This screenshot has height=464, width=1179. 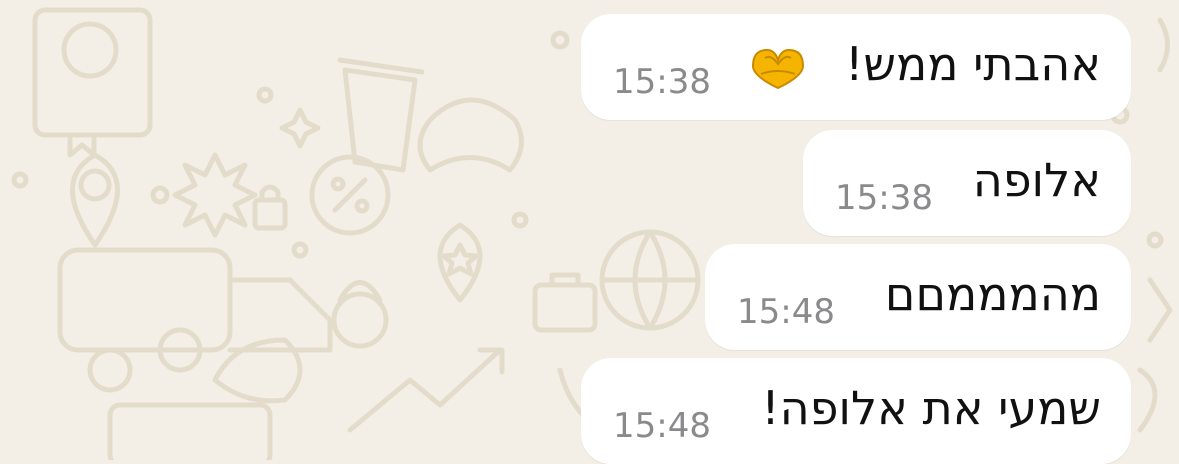 What do you see at coordinates (425, 390) in the screenshot?
I see `chart-doodle-icon` at bounding box center [425, 390].